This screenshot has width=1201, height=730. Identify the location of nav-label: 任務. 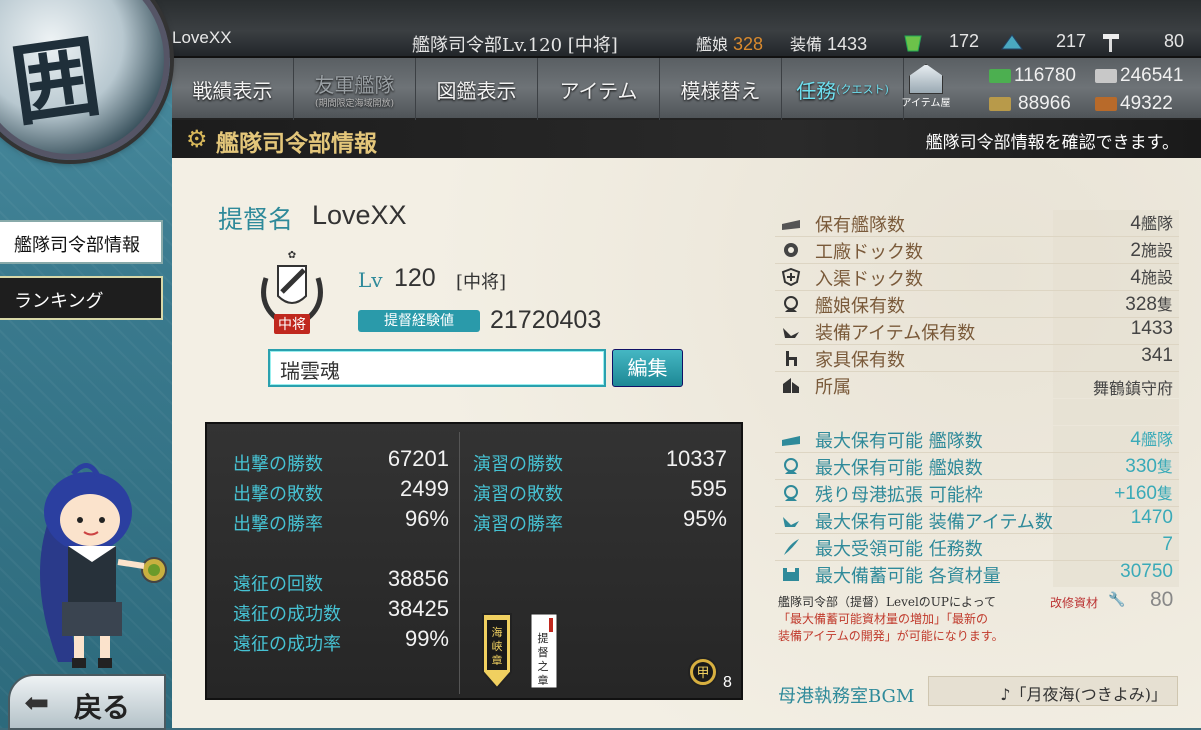
(816, 90).